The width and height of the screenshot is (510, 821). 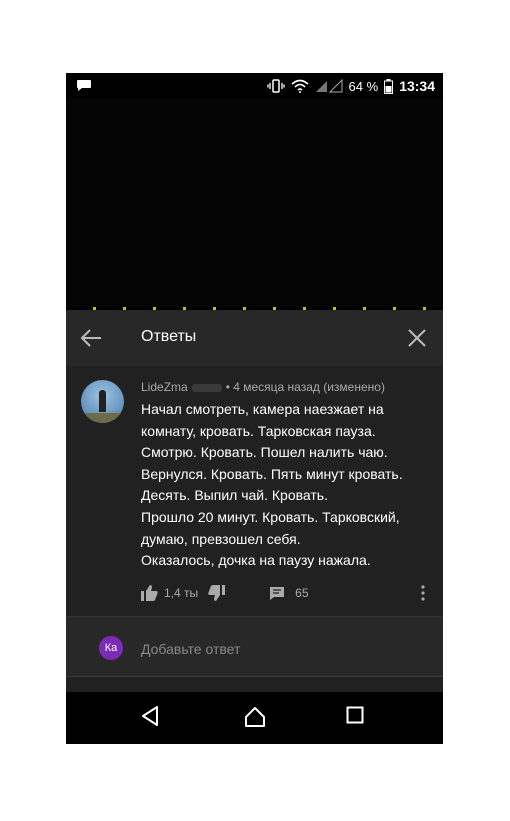 What do you see at coordinates (181, 593) in the screenshot?
I see `like-count: 1,4 ты` at bounding box center [181, 593].